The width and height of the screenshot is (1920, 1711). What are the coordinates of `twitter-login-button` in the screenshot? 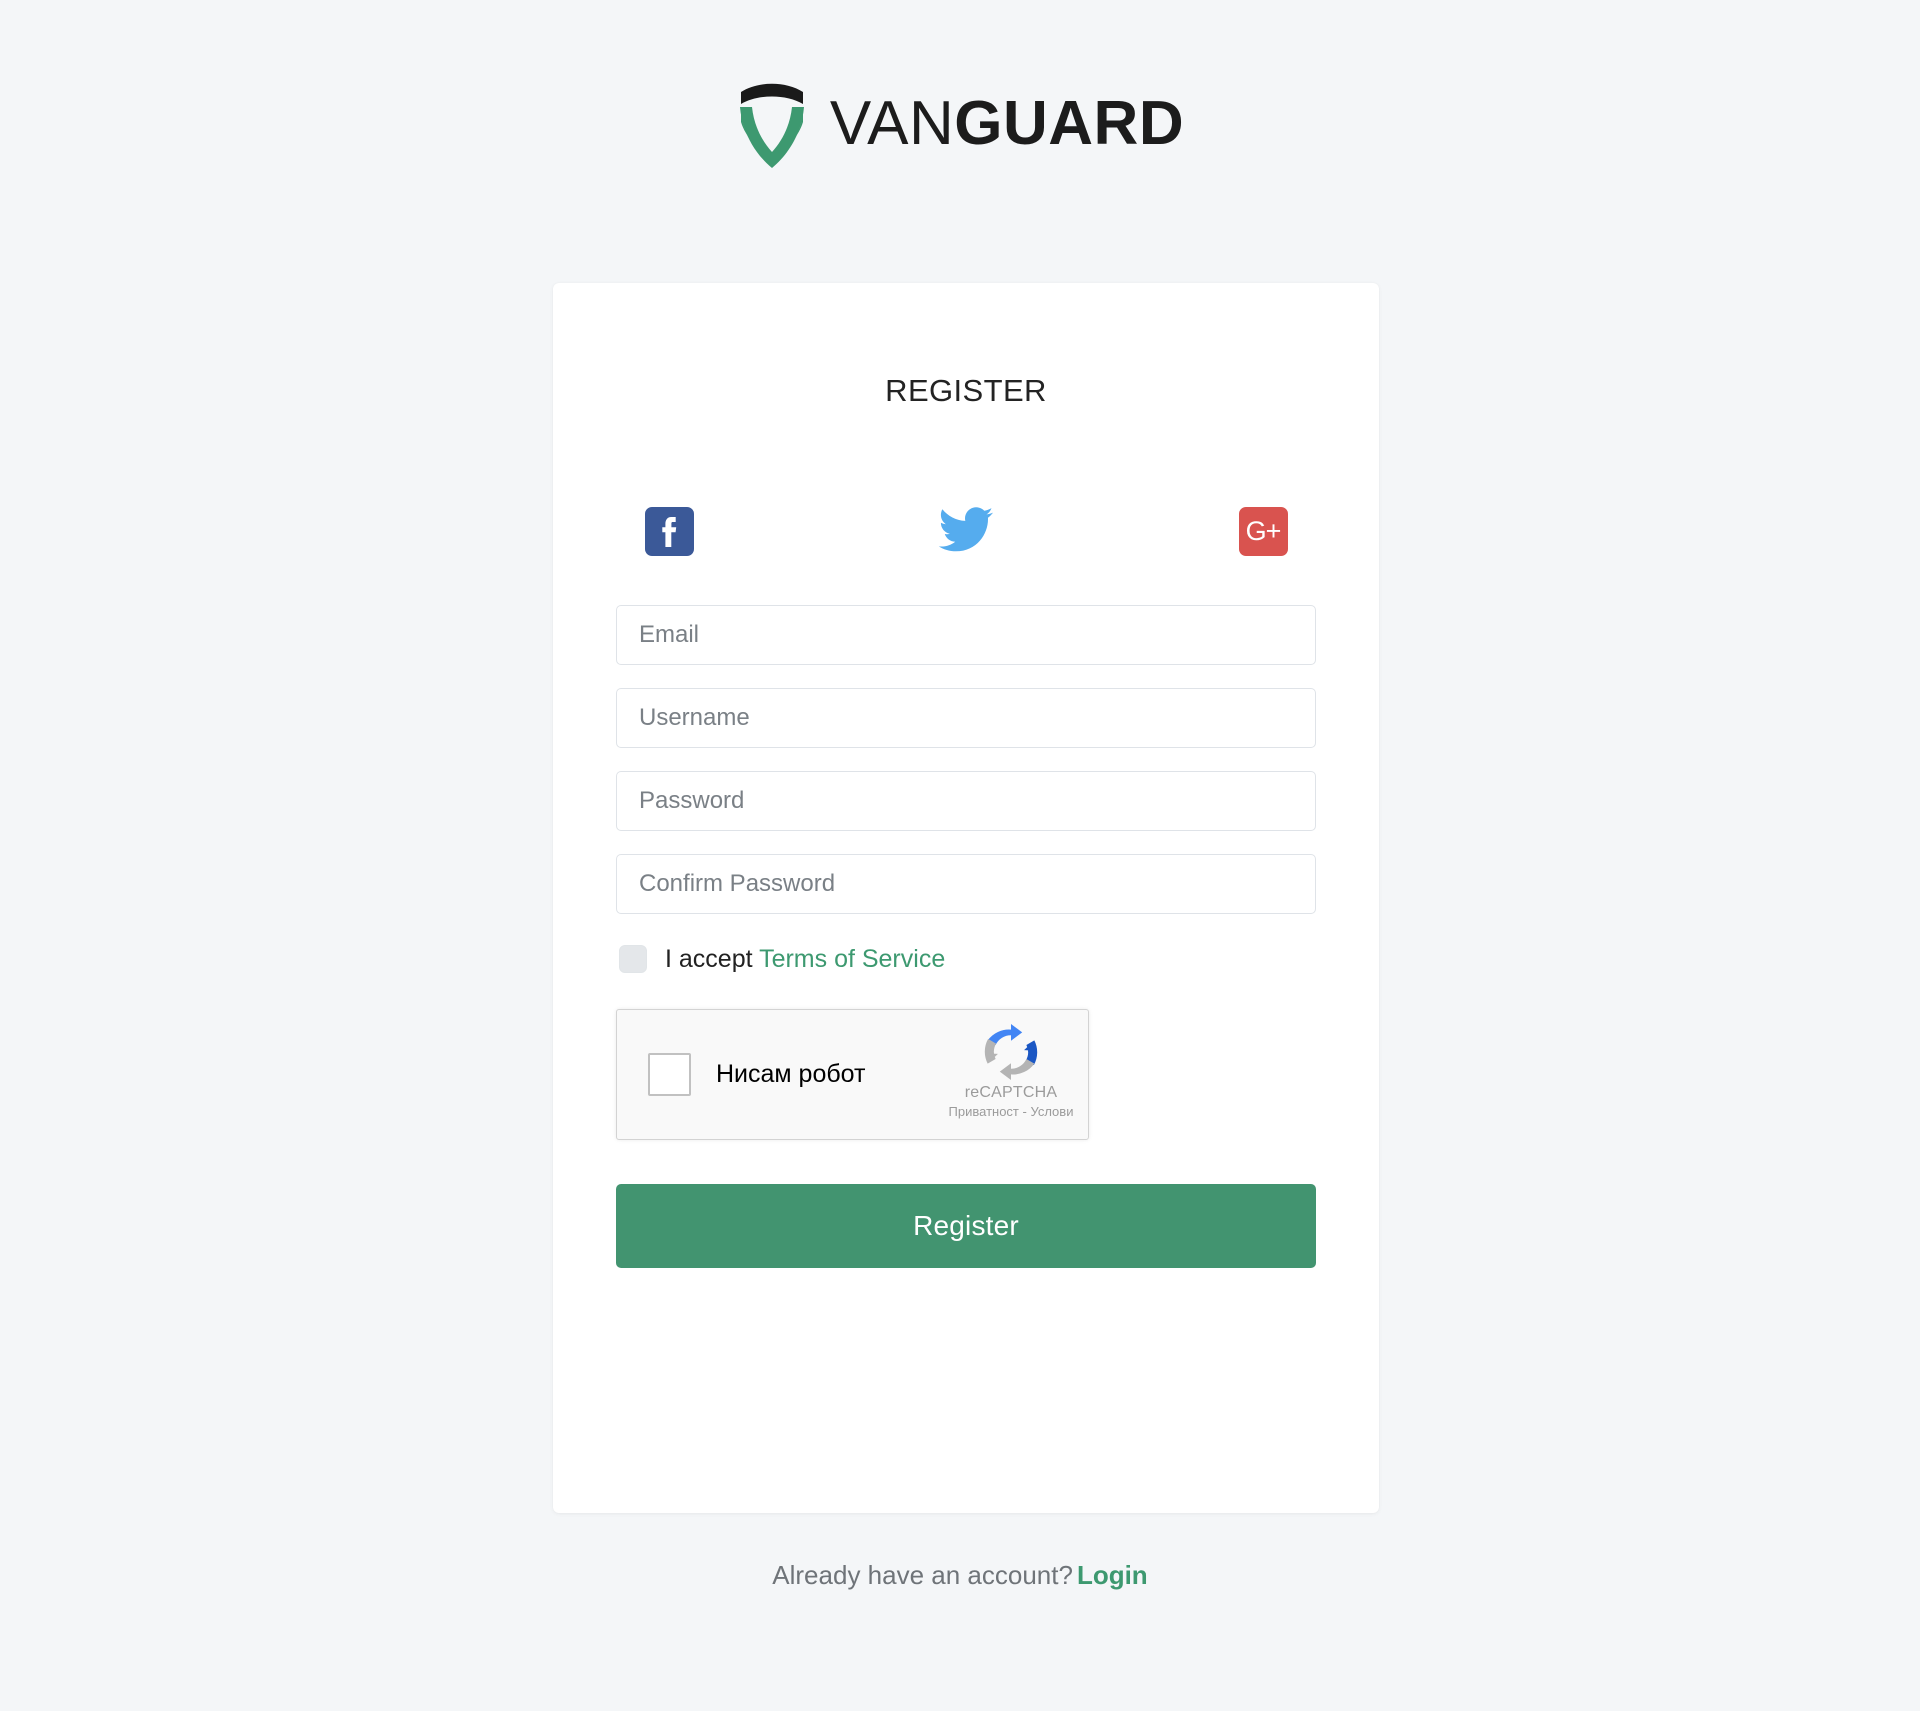 It's located at (966, 531).